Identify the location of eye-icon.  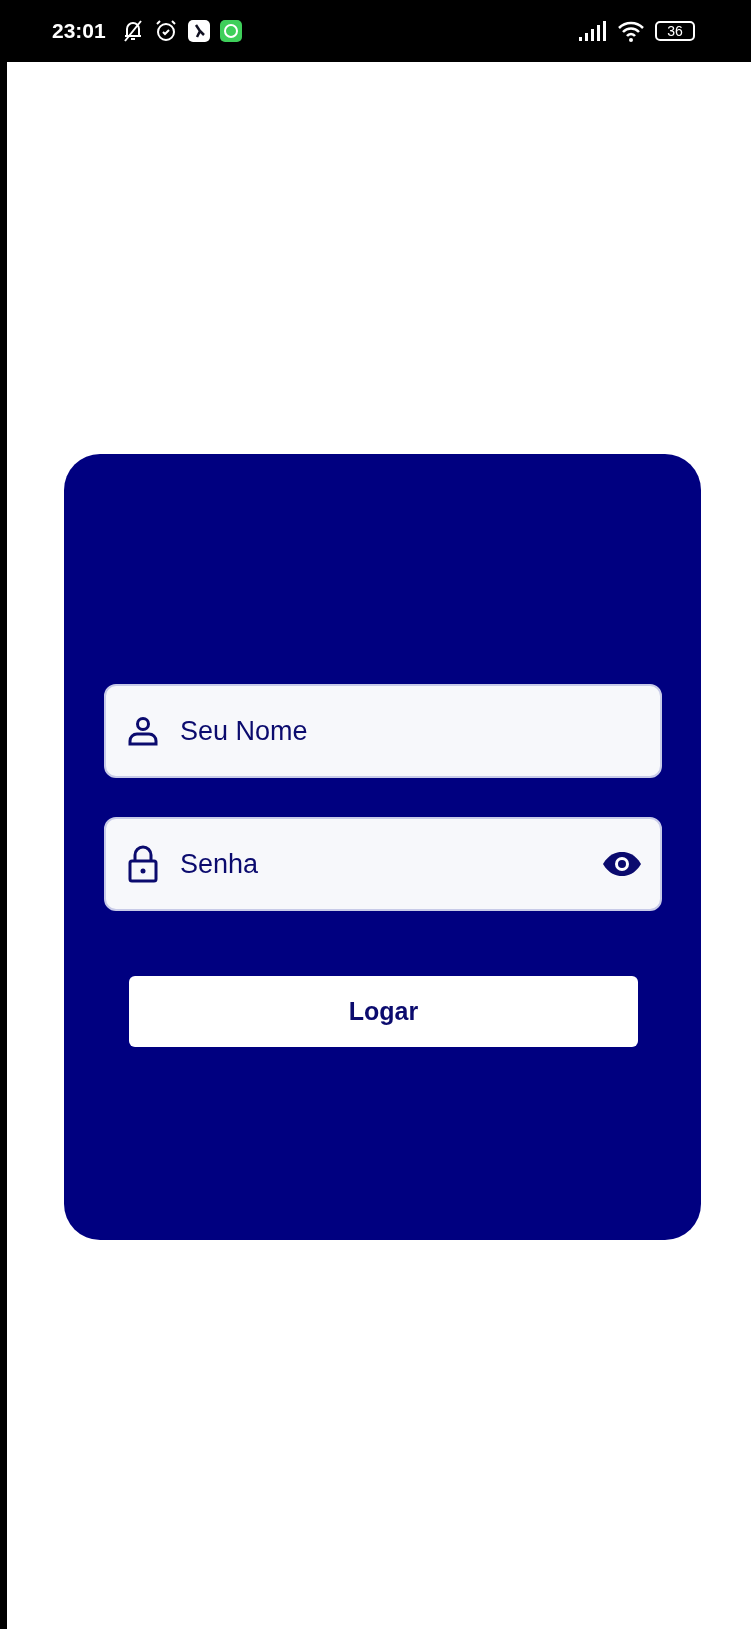
(622, 864).